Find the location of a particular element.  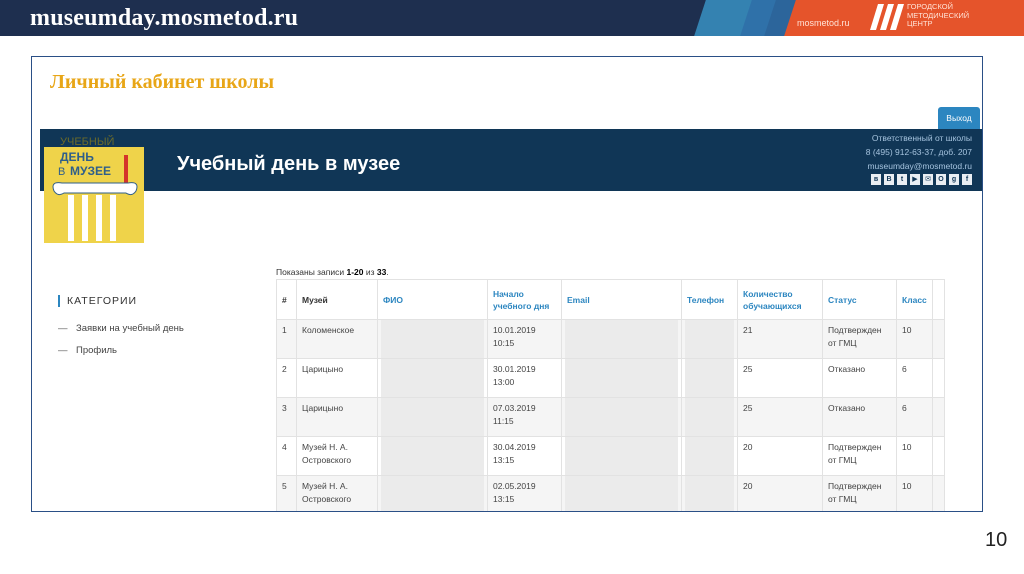

row-start: 02.05.2019 13:15 is located at coordinates (524, 493).